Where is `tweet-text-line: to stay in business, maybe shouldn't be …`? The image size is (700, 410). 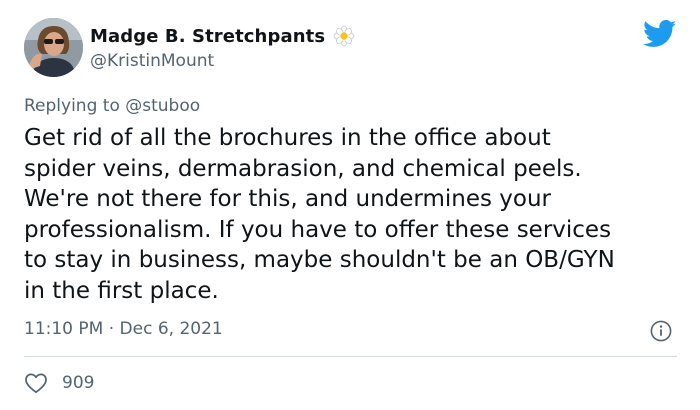 tweet-text-line: to stay in business, maybe shouldn't be … is located at coordinates (319, 260).